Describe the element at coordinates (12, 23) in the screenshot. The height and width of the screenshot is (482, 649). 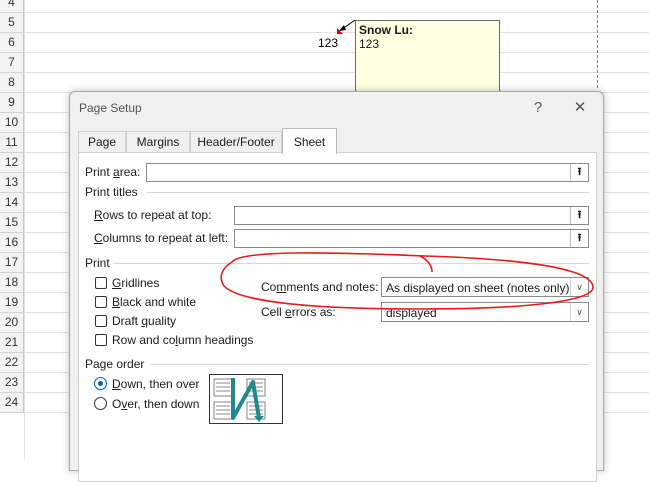
I see `row-header: 5` at that location.